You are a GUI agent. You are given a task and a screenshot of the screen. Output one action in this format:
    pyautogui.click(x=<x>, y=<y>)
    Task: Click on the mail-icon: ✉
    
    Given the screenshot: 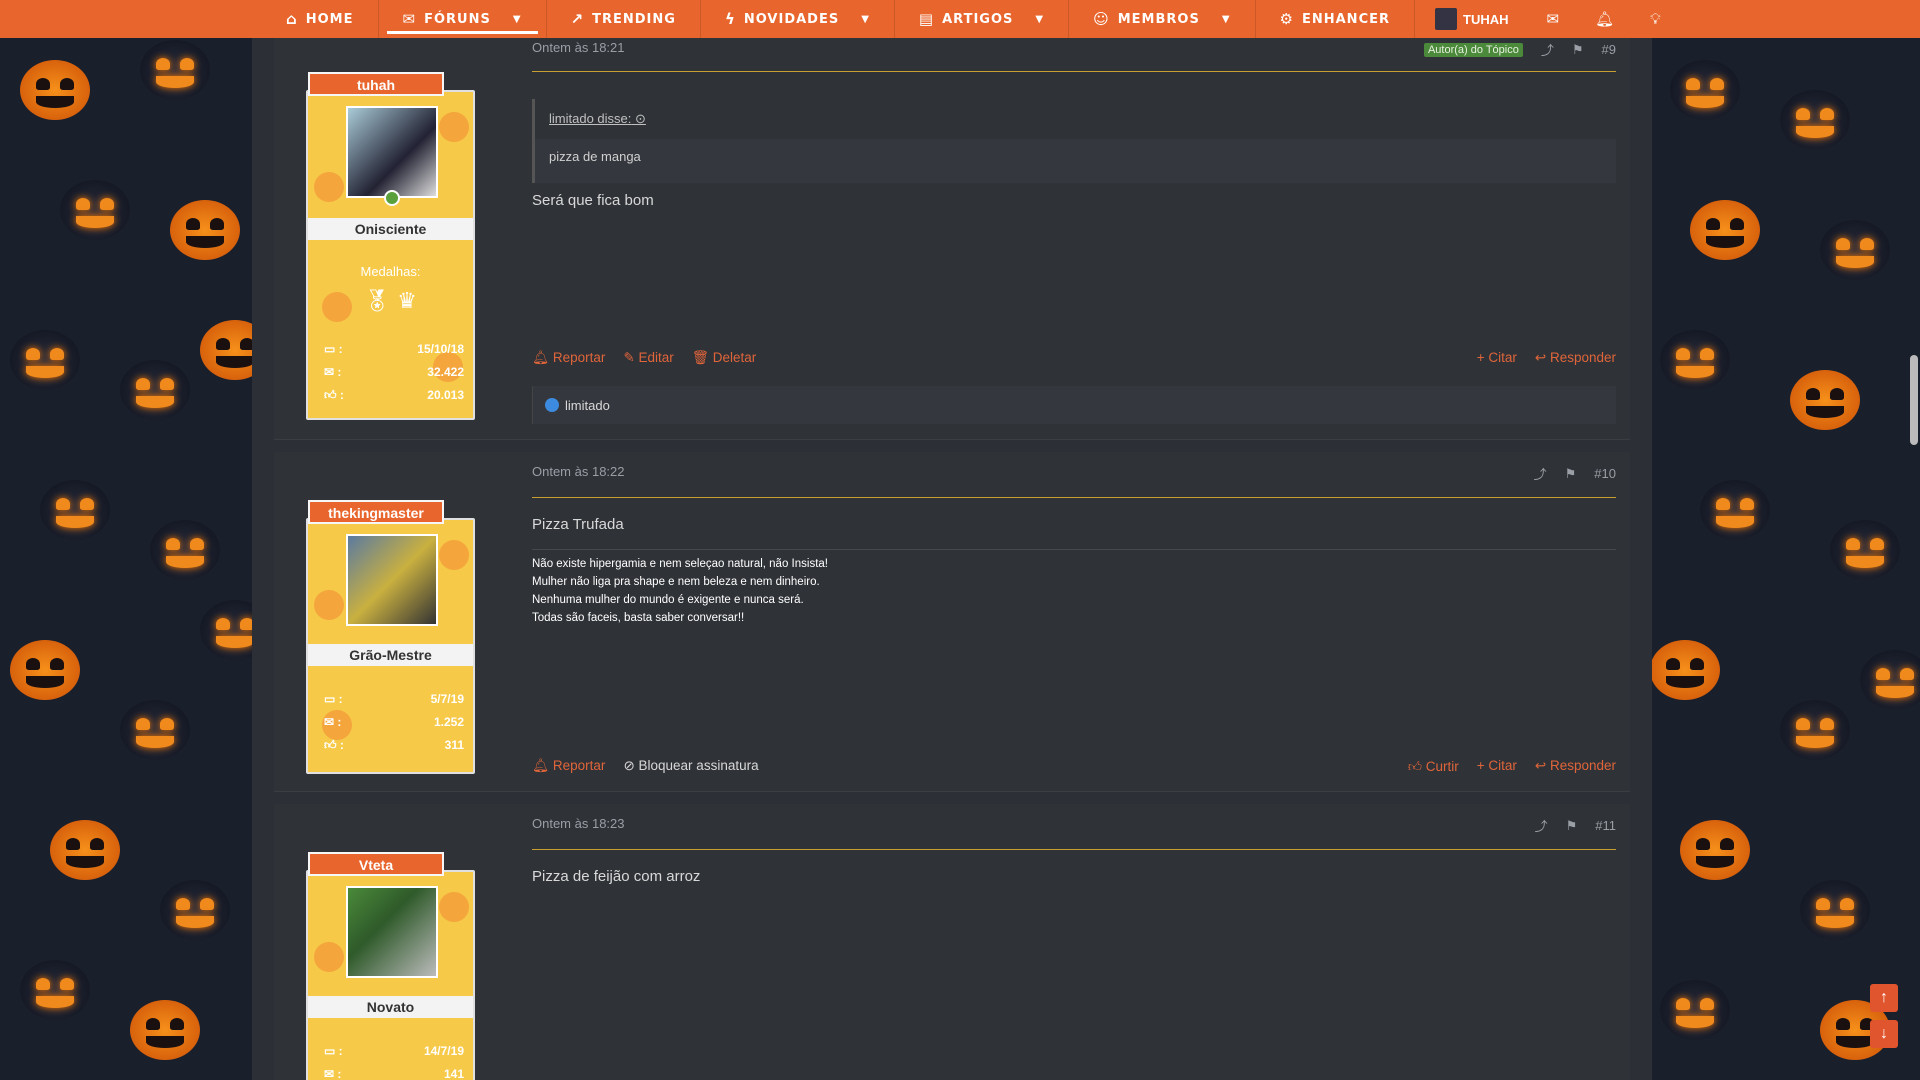 What is the action you would take?
    pyautogui.click(x=1553, y=19)
    